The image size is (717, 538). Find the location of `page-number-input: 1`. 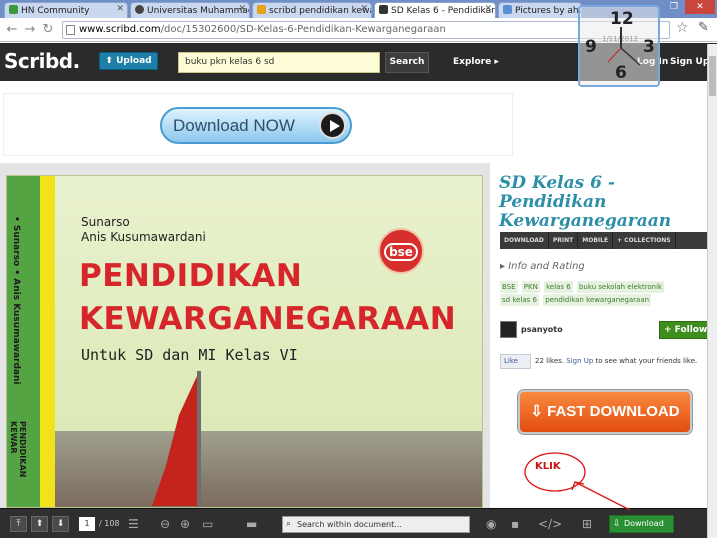

page-number-input: 1 is located at coordinates (87, 524).